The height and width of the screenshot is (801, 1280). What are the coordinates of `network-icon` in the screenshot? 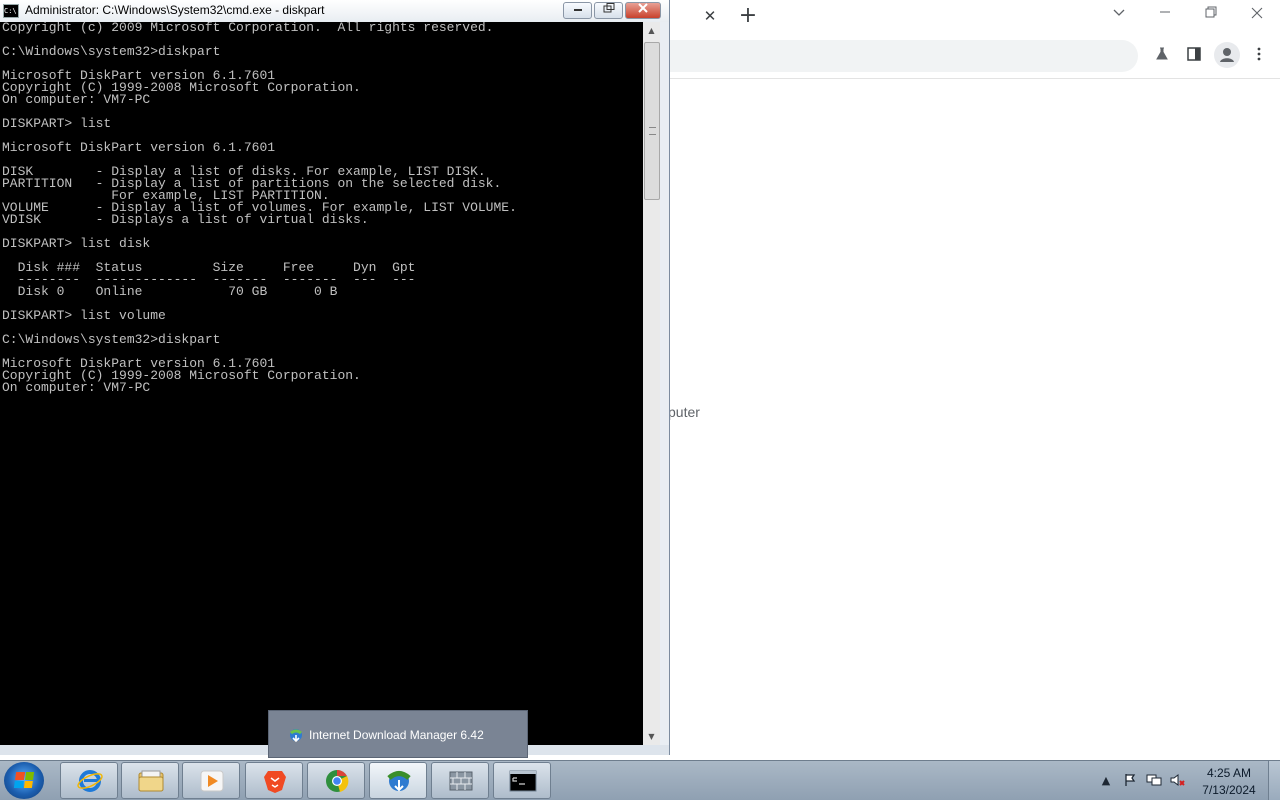 It's located at (1154, 781).